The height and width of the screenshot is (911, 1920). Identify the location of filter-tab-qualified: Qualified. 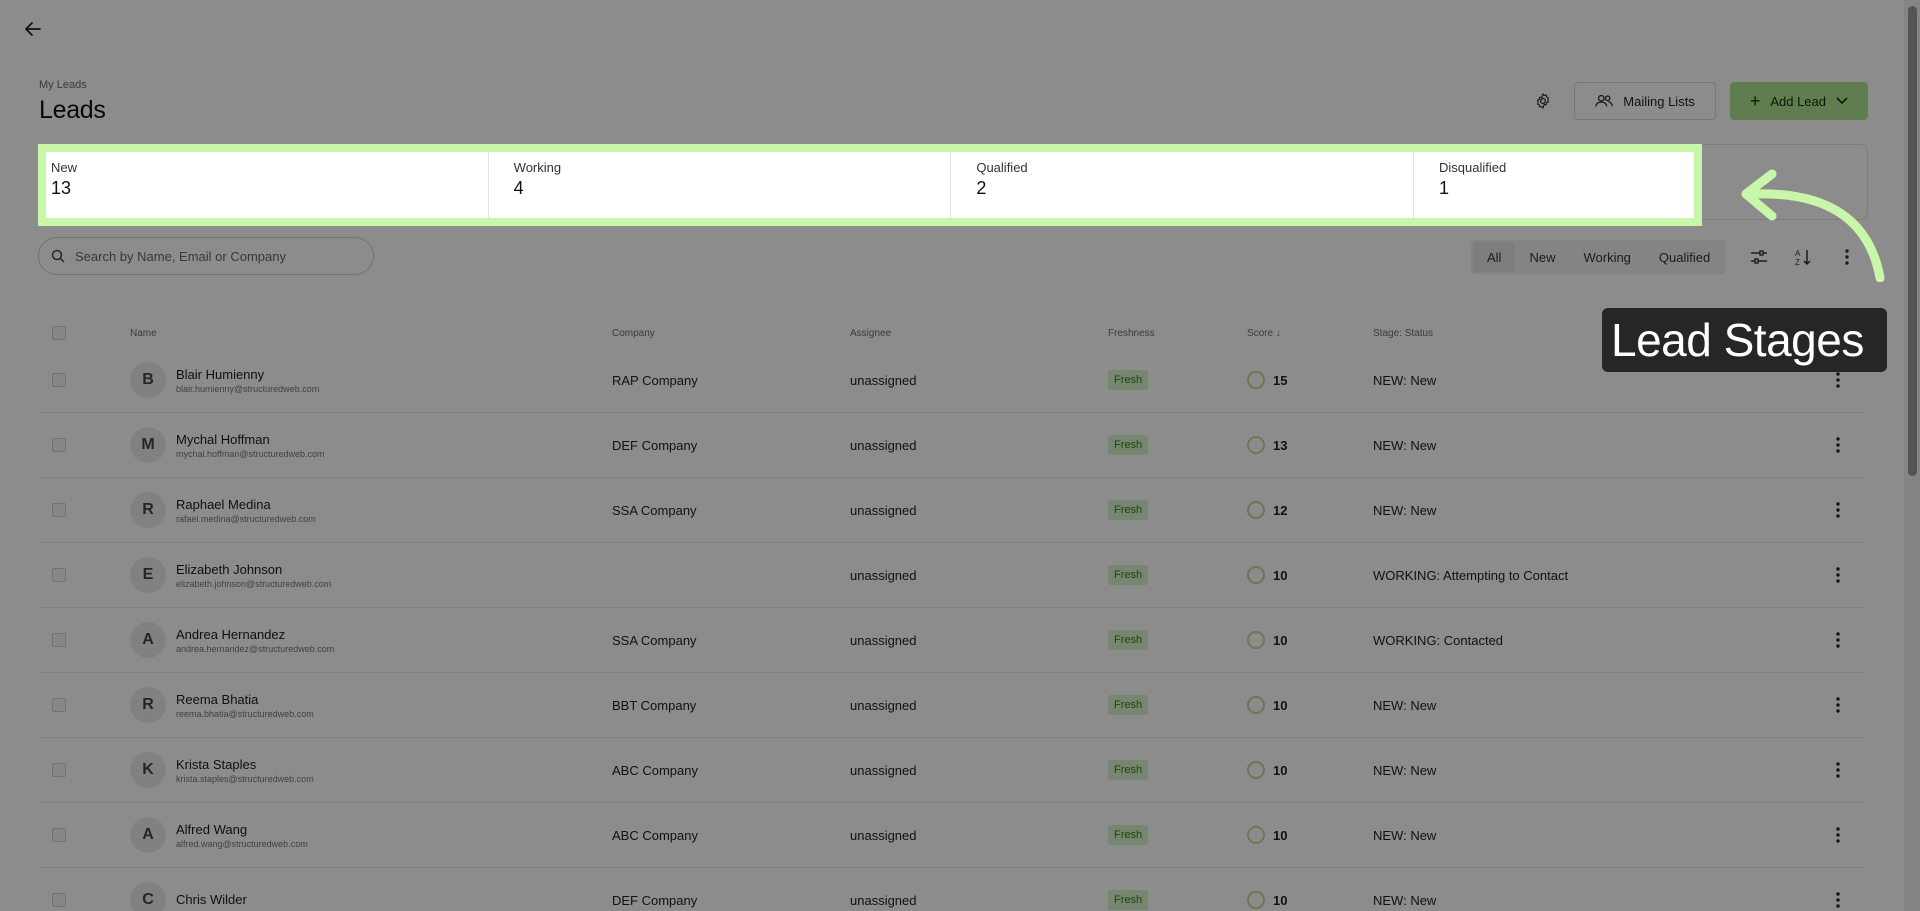
(1684, 257).